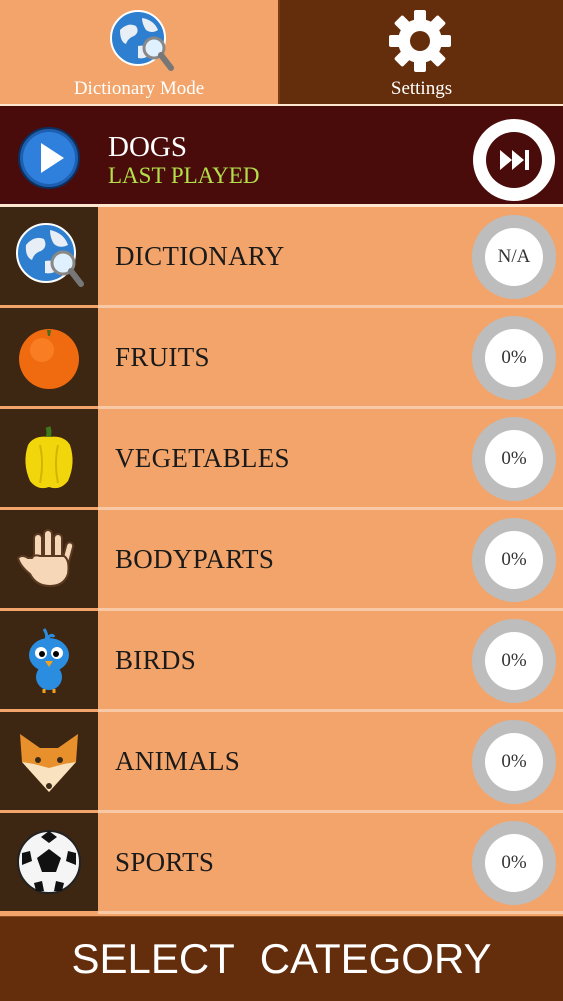  Describe the element at coordinates (178, 761) in the screenshot. I see `category-label: ANIMALS` at that location.